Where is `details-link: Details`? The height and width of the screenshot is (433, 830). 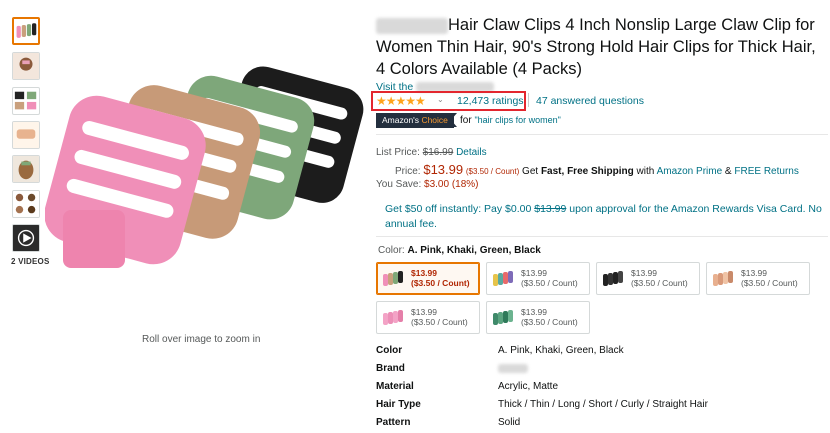
details-link: Details is located at coordinates (471, 152).